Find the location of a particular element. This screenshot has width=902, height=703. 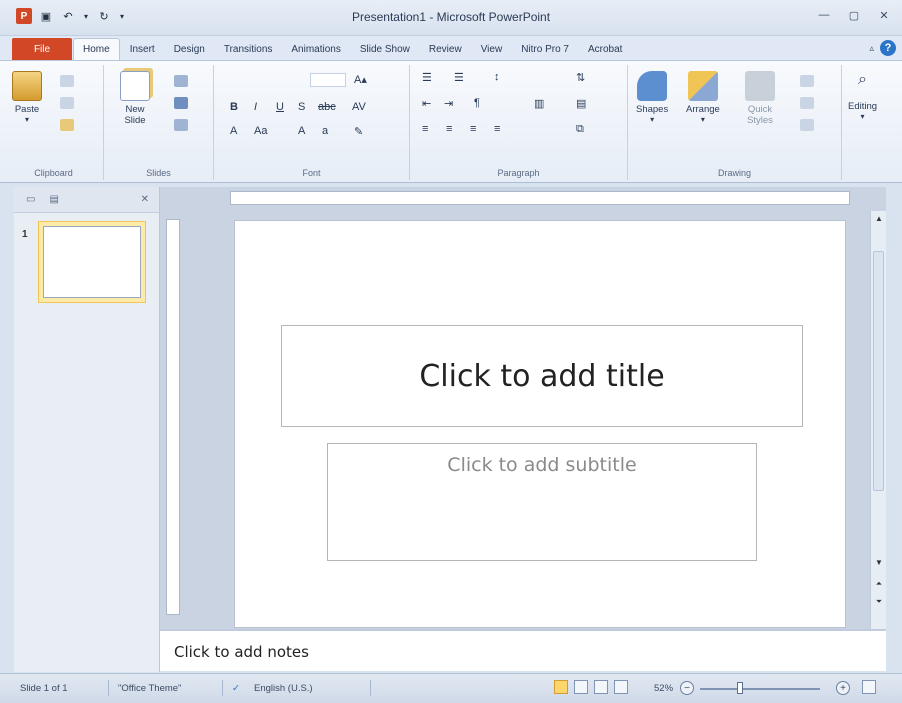

quick-styles-button: Quick Styles is located at coordinates (760, 98).